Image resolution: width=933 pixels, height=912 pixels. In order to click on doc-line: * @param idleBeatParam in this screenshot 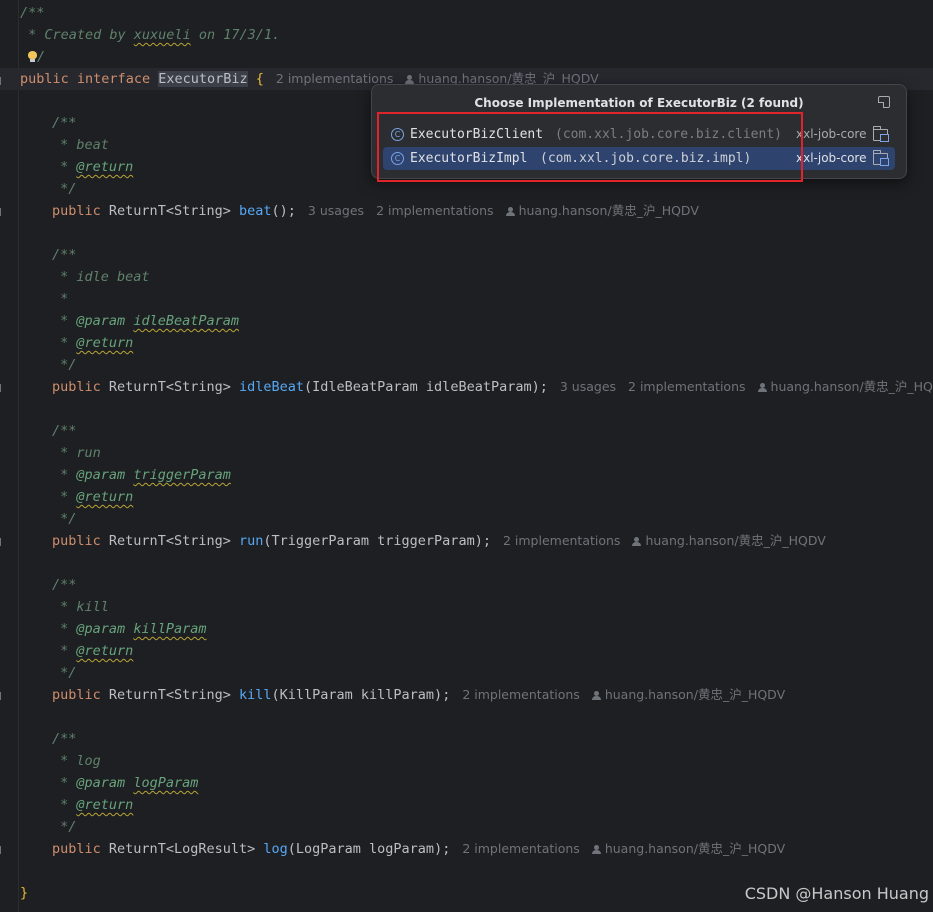, I will do `click(145, 321)`.